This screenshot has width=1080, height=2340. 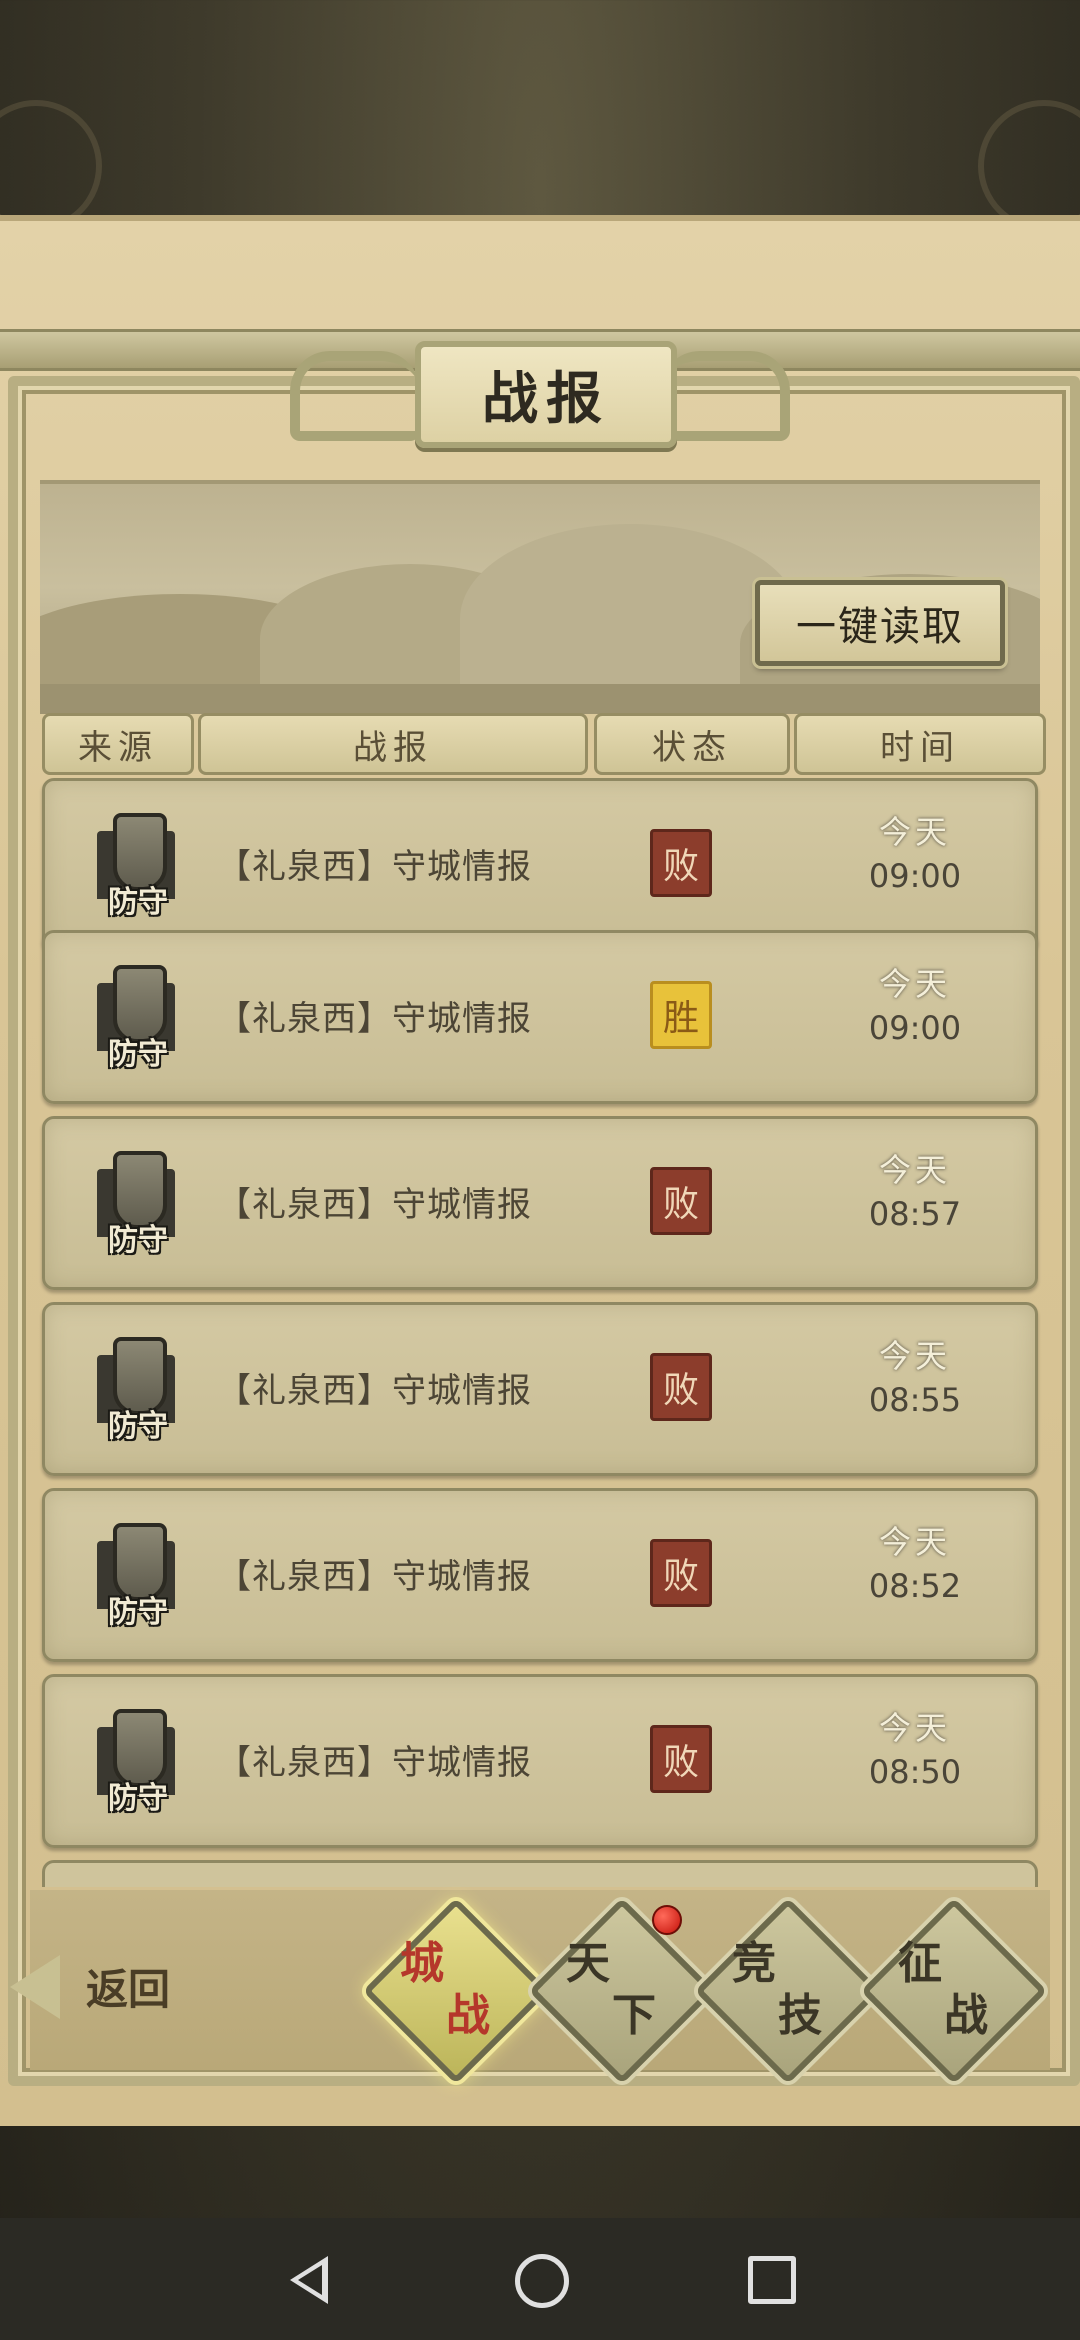 What do you see at coordinates (540, 1017) in the screenshot?
I see `report-row: 防守 【礼泉西】守城情报 胜 今天 09:00` at bounding box center [540, 1017].